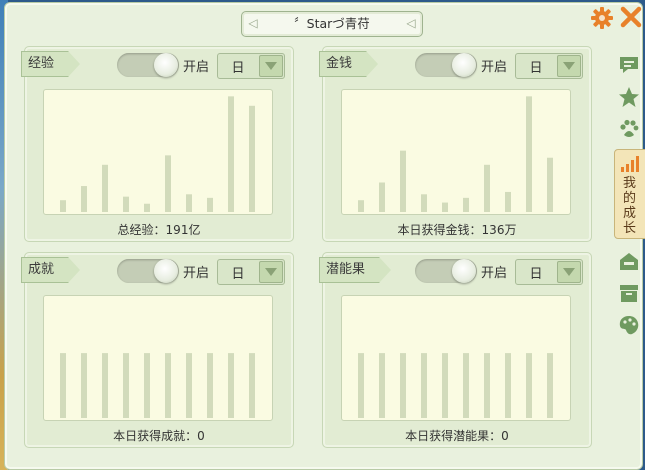 The image size is (645, 470). I want to click on right-sidebar: 我的成长, so click(629, 196).